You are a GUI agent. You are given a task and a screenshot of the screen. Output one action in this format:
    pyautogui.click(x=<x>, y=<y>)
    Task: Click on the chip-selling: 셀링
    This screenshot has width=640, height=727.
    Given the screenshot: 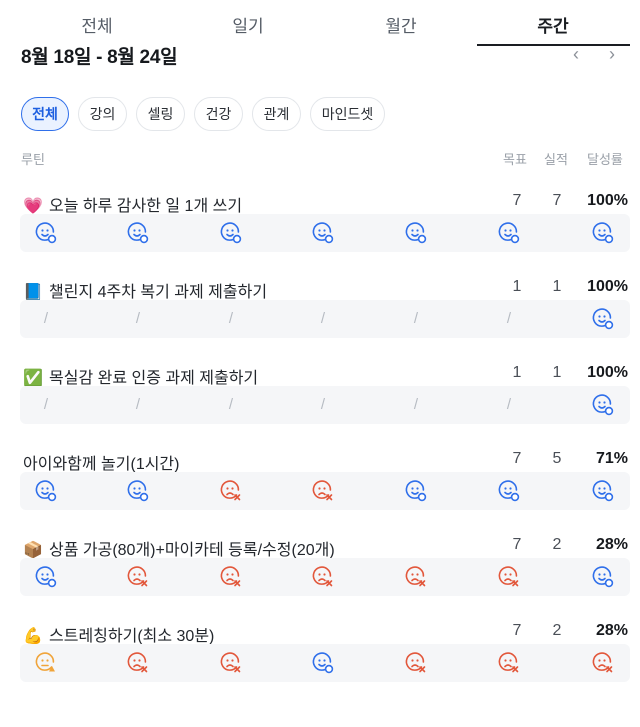 What is the action you would take?
    pyautogui.click(x=160, y=114)
    